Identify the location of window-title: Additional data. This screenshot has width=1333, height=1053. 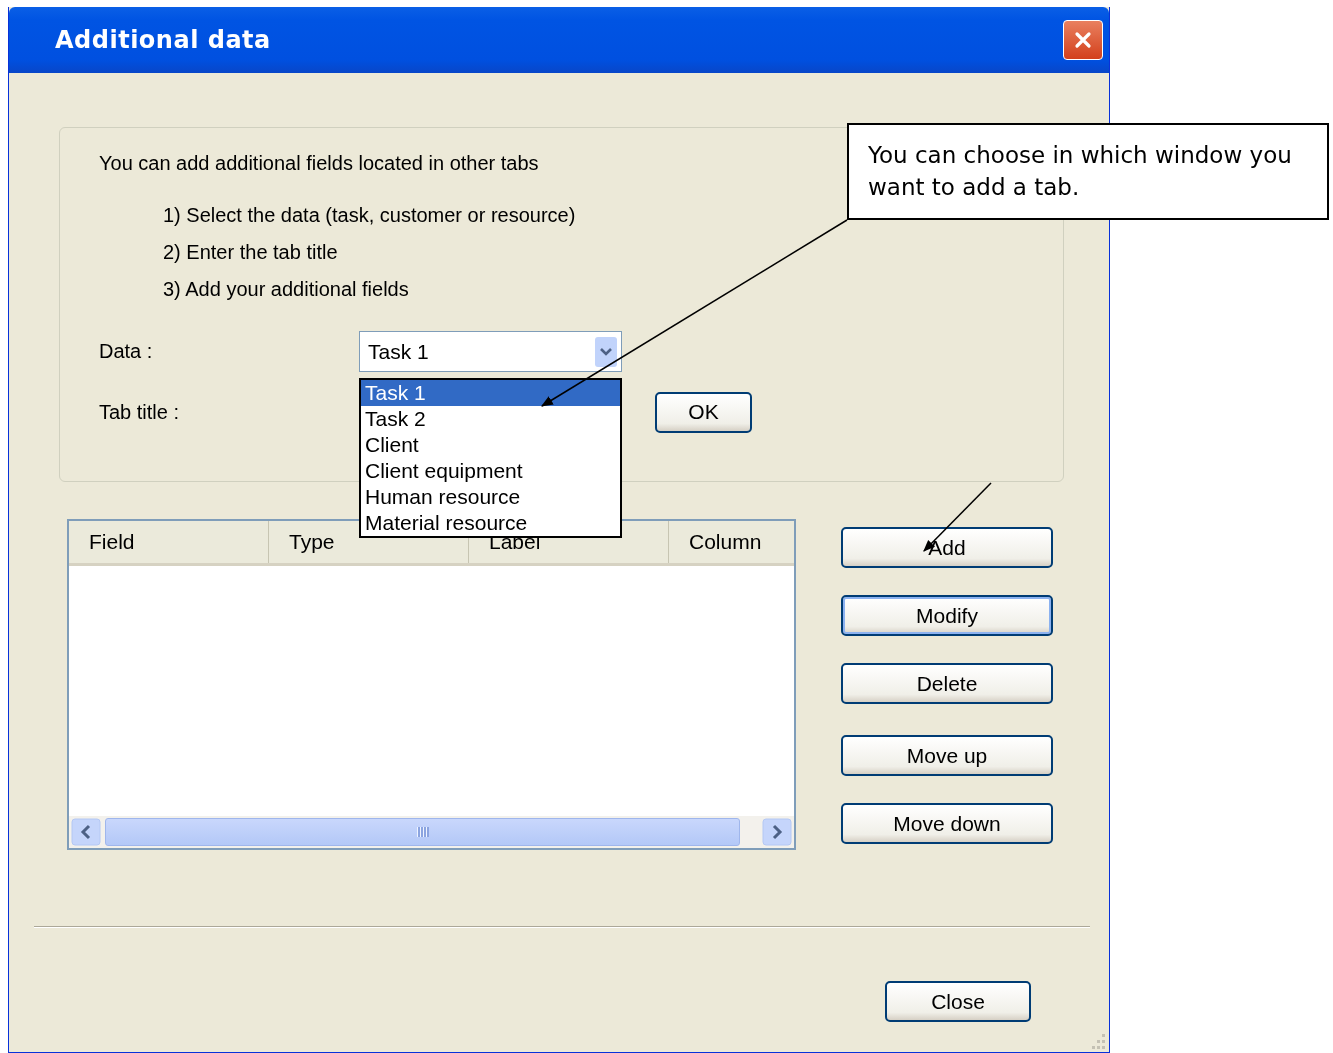
(163, 40).